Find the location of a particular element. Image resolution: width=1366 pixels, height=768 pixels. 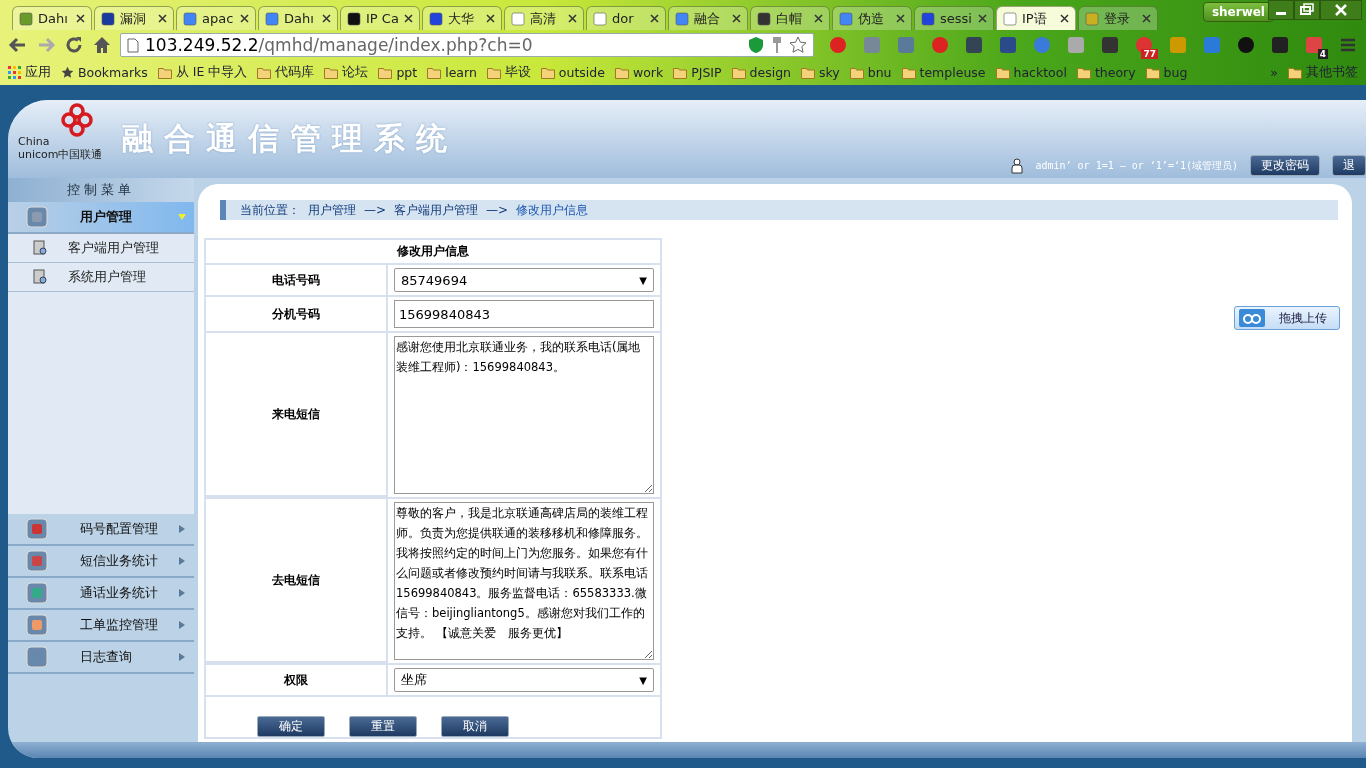

breadcrumb-link: 修改用户信息 is located at coordinates (552, 210).